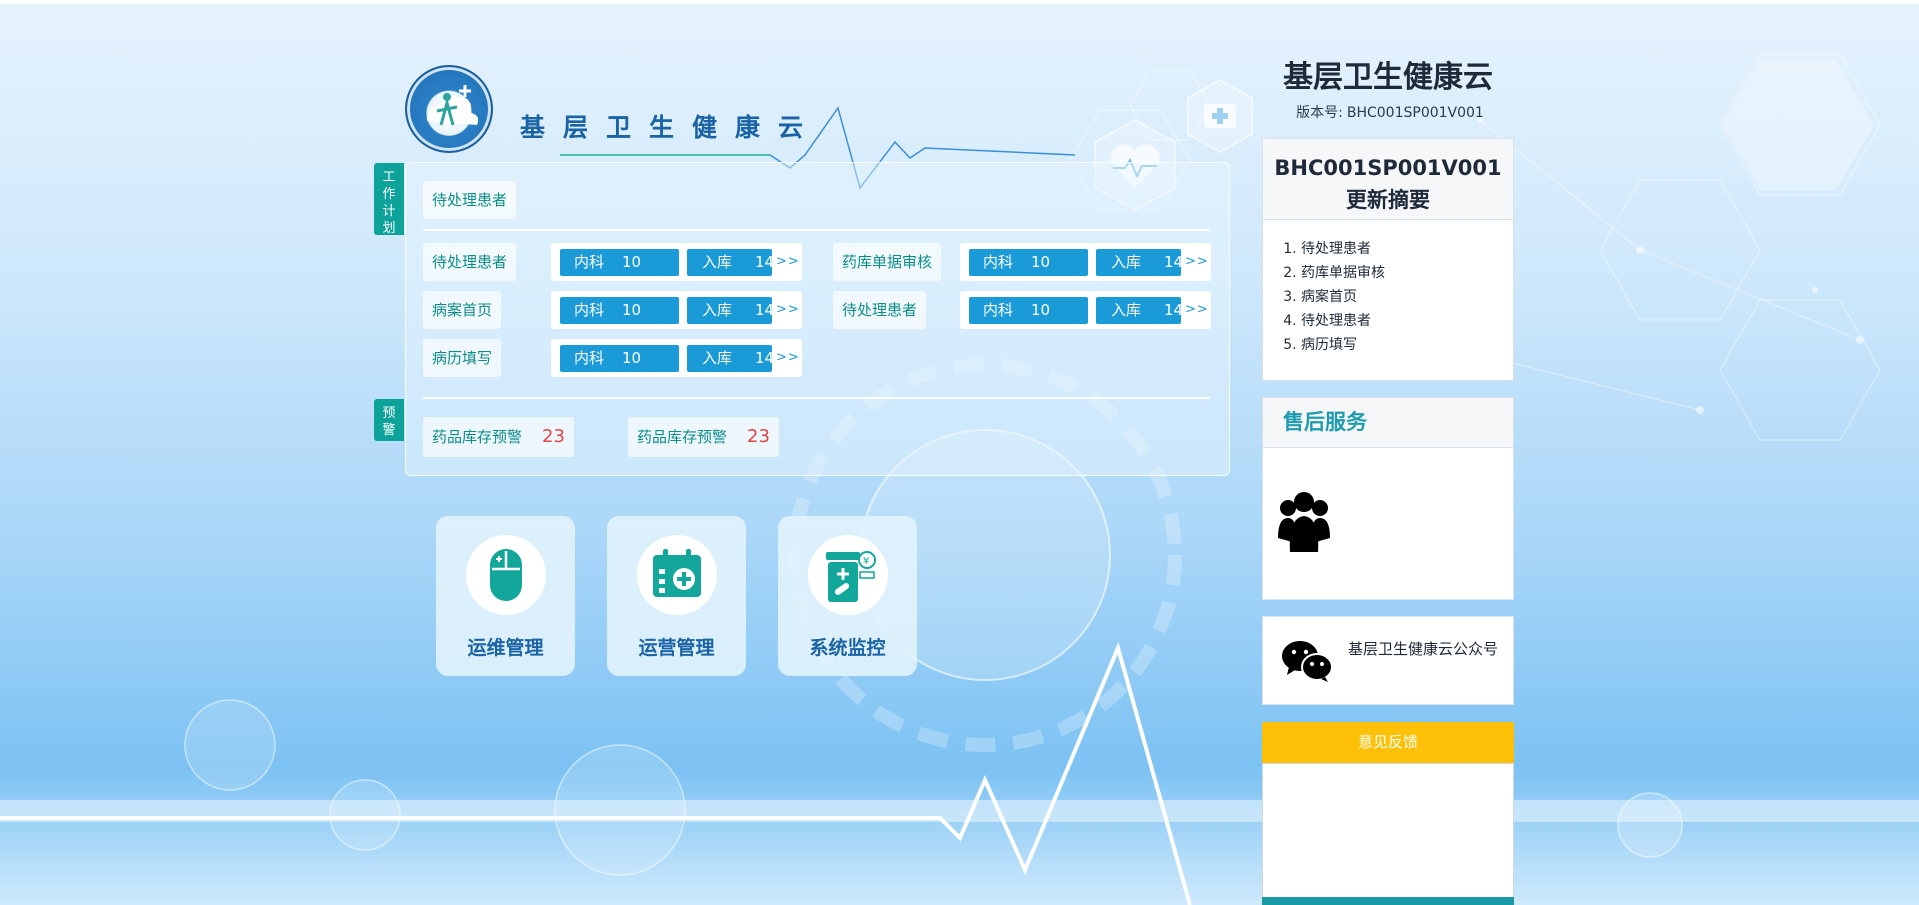  I want to click on sidebar-title: 基层卫生健康云, so click(1388, 77).